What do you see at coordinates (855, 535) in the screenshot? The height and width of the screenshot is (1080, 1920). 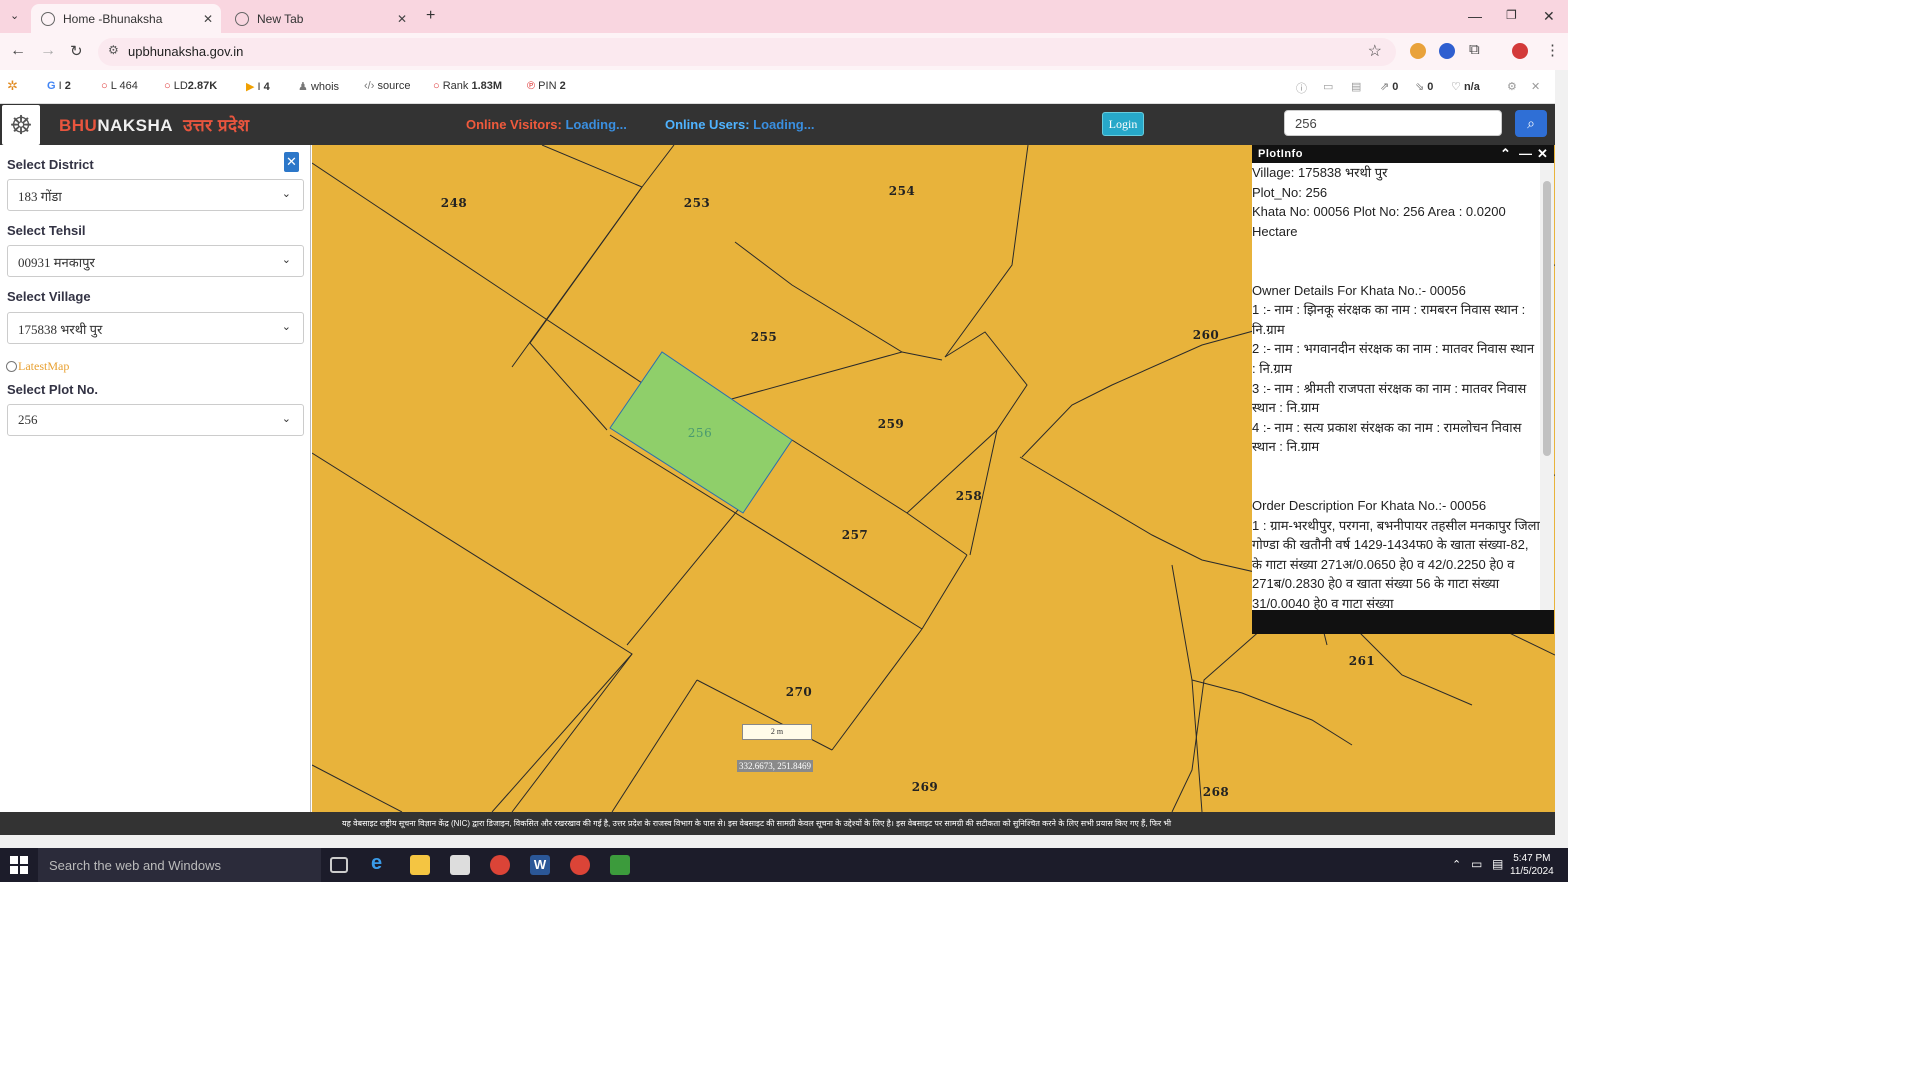 I see `plot-label-257: 257` at bounding box center [855, 535].